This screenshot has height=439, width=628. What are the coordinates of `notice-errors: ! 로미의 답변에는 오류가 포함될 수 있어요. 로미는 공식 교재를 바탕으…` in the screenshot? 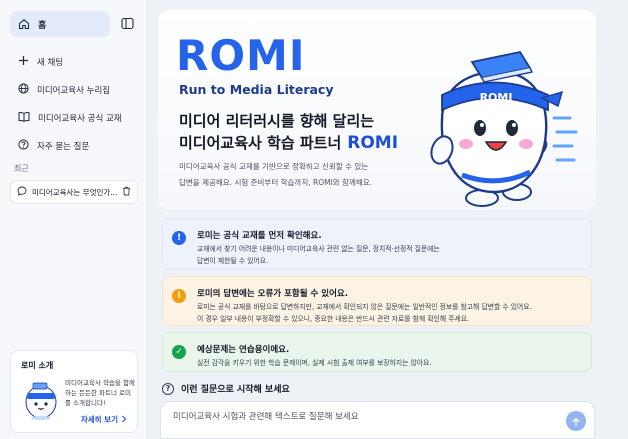 It's located at (377, 301).